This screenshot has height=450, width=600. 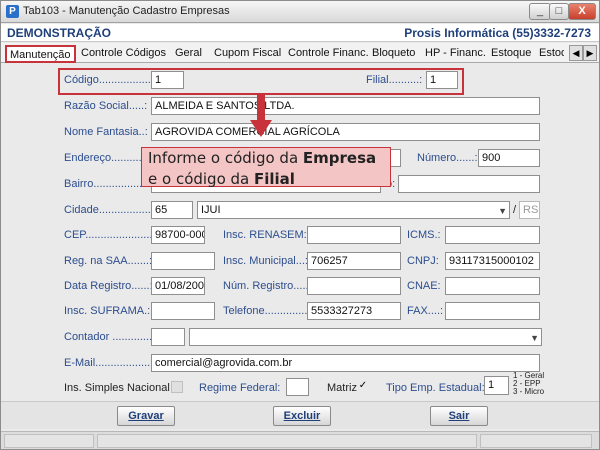 What do you see at coordinates (342, 388) in the screenshot?
I see `matriz-label: Matriz` at bounding box center [342, 388].